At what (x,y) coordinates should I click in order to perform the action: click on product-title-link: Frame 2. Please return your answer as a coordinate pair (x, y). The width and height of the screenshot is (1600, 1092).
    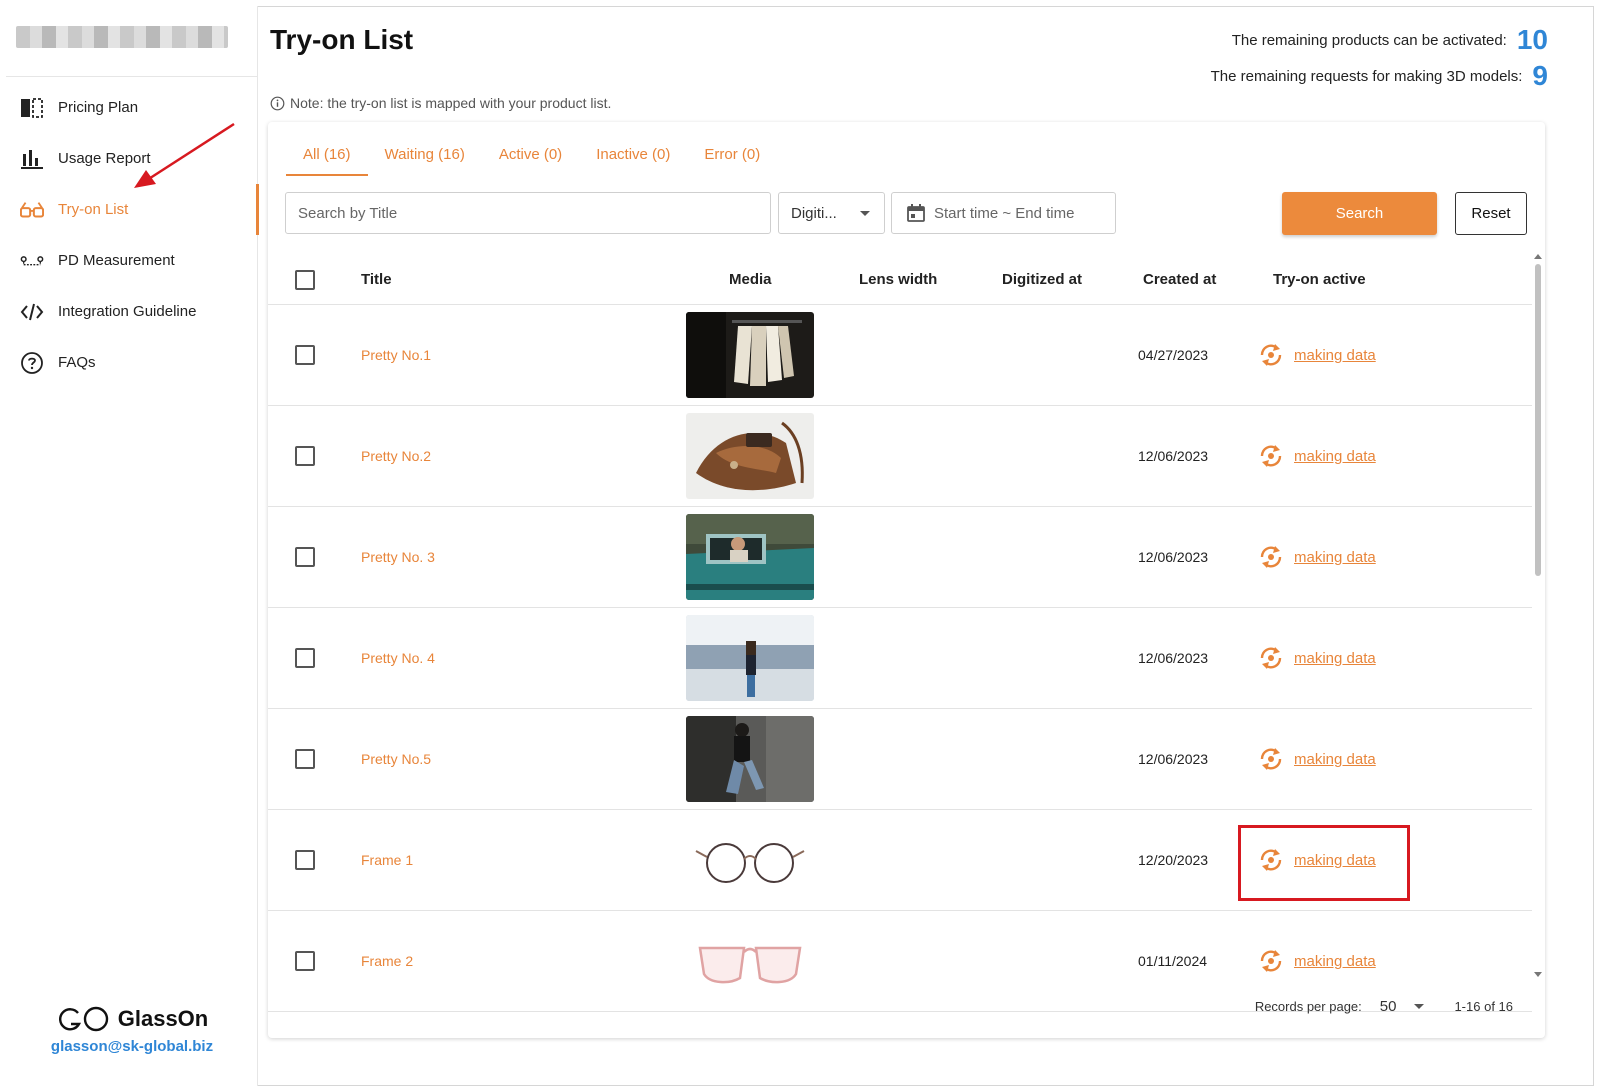
    Looking at the image, I should click on (387, 961).